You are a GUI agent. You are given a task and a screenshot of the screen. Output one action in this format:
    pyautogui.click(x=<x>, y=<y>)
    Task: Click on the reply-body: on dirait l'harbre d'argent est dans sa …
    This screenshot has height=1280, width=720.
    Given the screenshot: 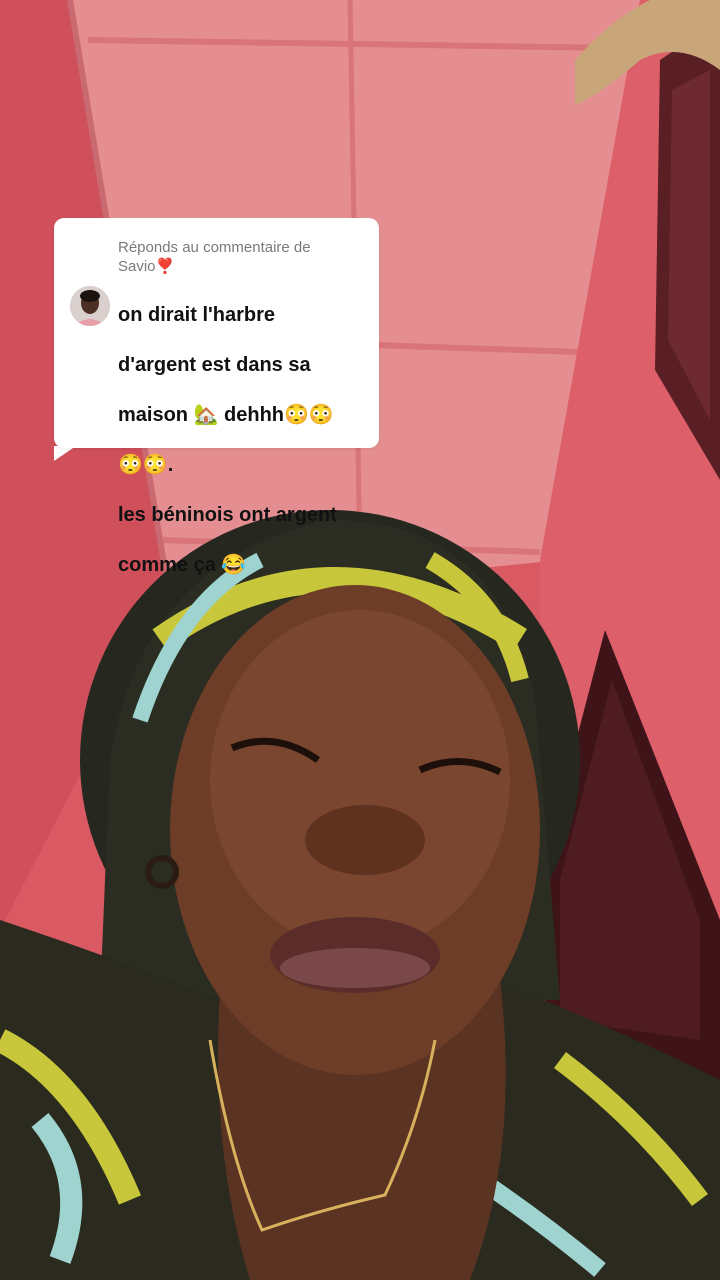 What is the action you would take?
    pyautogui.click(x=216, y=439)
    